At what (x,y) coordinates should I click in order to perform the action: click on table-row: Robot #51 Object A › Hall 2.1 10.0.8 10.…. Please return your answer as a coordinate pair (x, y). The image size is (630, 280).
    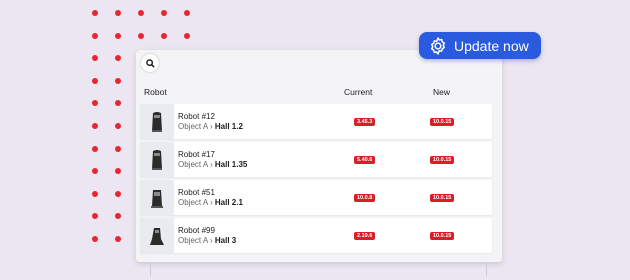
    Looking at the image, I should click on (316, 197).